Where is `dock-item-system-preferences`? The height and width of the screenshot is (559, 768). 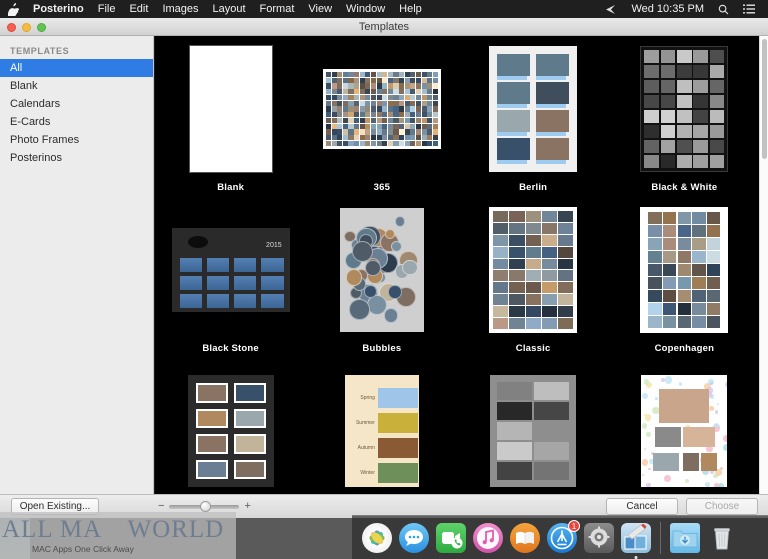 dock-item-system-preferences is located at coordinates (599, 537).